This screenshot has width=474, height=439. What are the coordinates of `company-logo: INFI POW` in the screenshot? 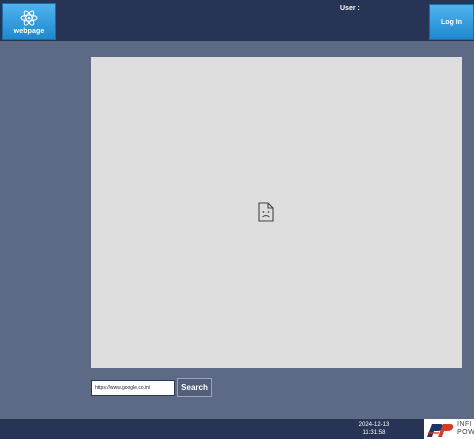 It's located at (449, 429).